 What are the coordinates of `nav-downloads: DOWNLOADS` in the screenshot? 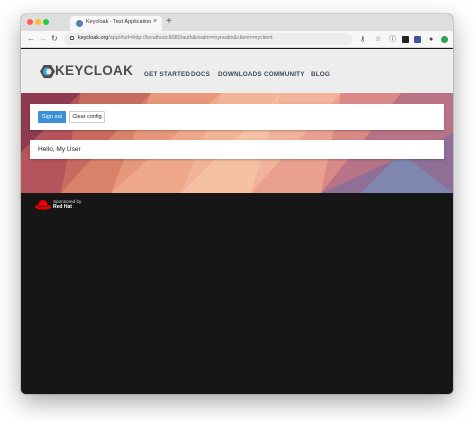 It's located at (240, 74).